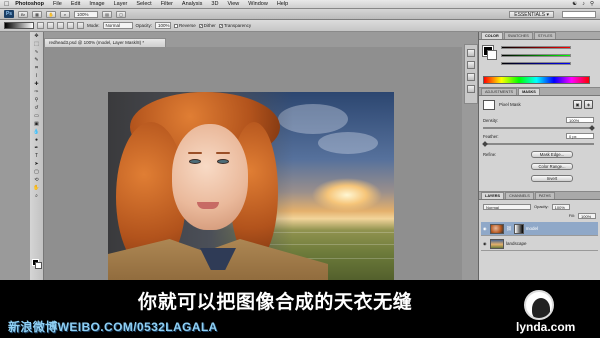 The width and height of the screenshot is (600, 338). What do you see at coordinates (37, 60) in the screenshot?
I see `quick-select-tool-icon: ✎` at bounding box center [37, 60].